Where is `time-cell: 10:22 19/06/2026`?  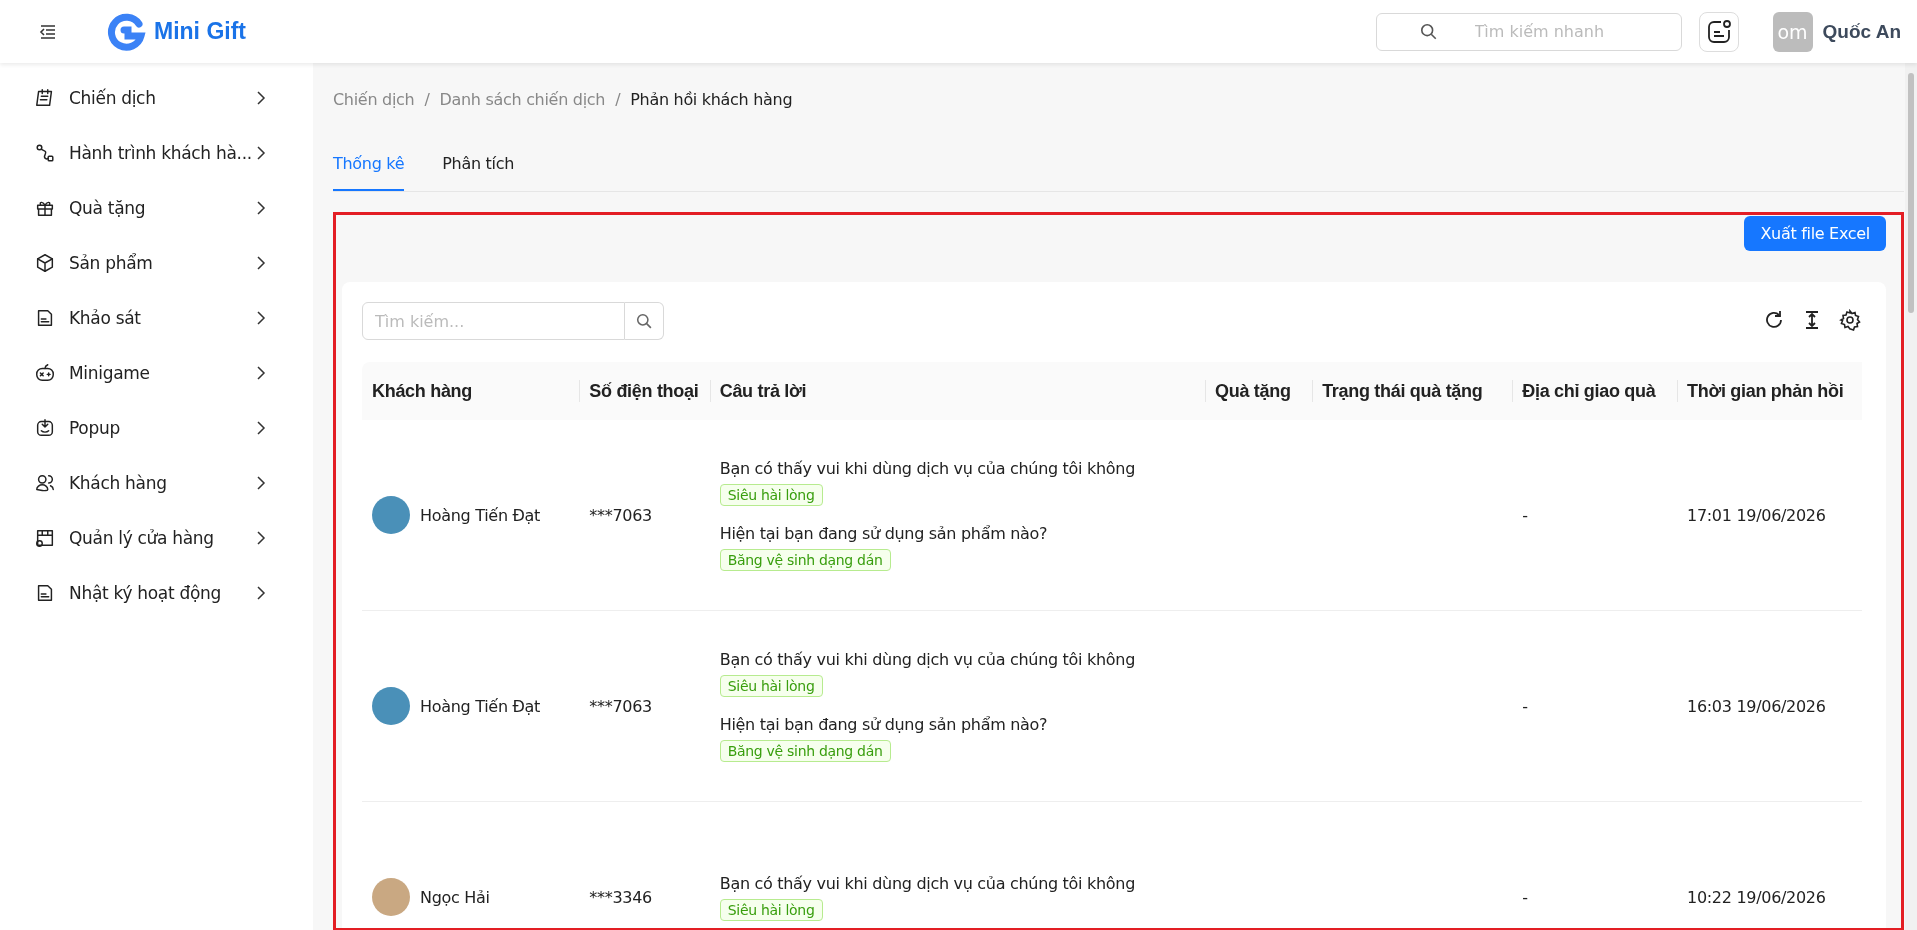 time-cell: 10:22 19/06/2026 is located at coordinates (1756, 897).